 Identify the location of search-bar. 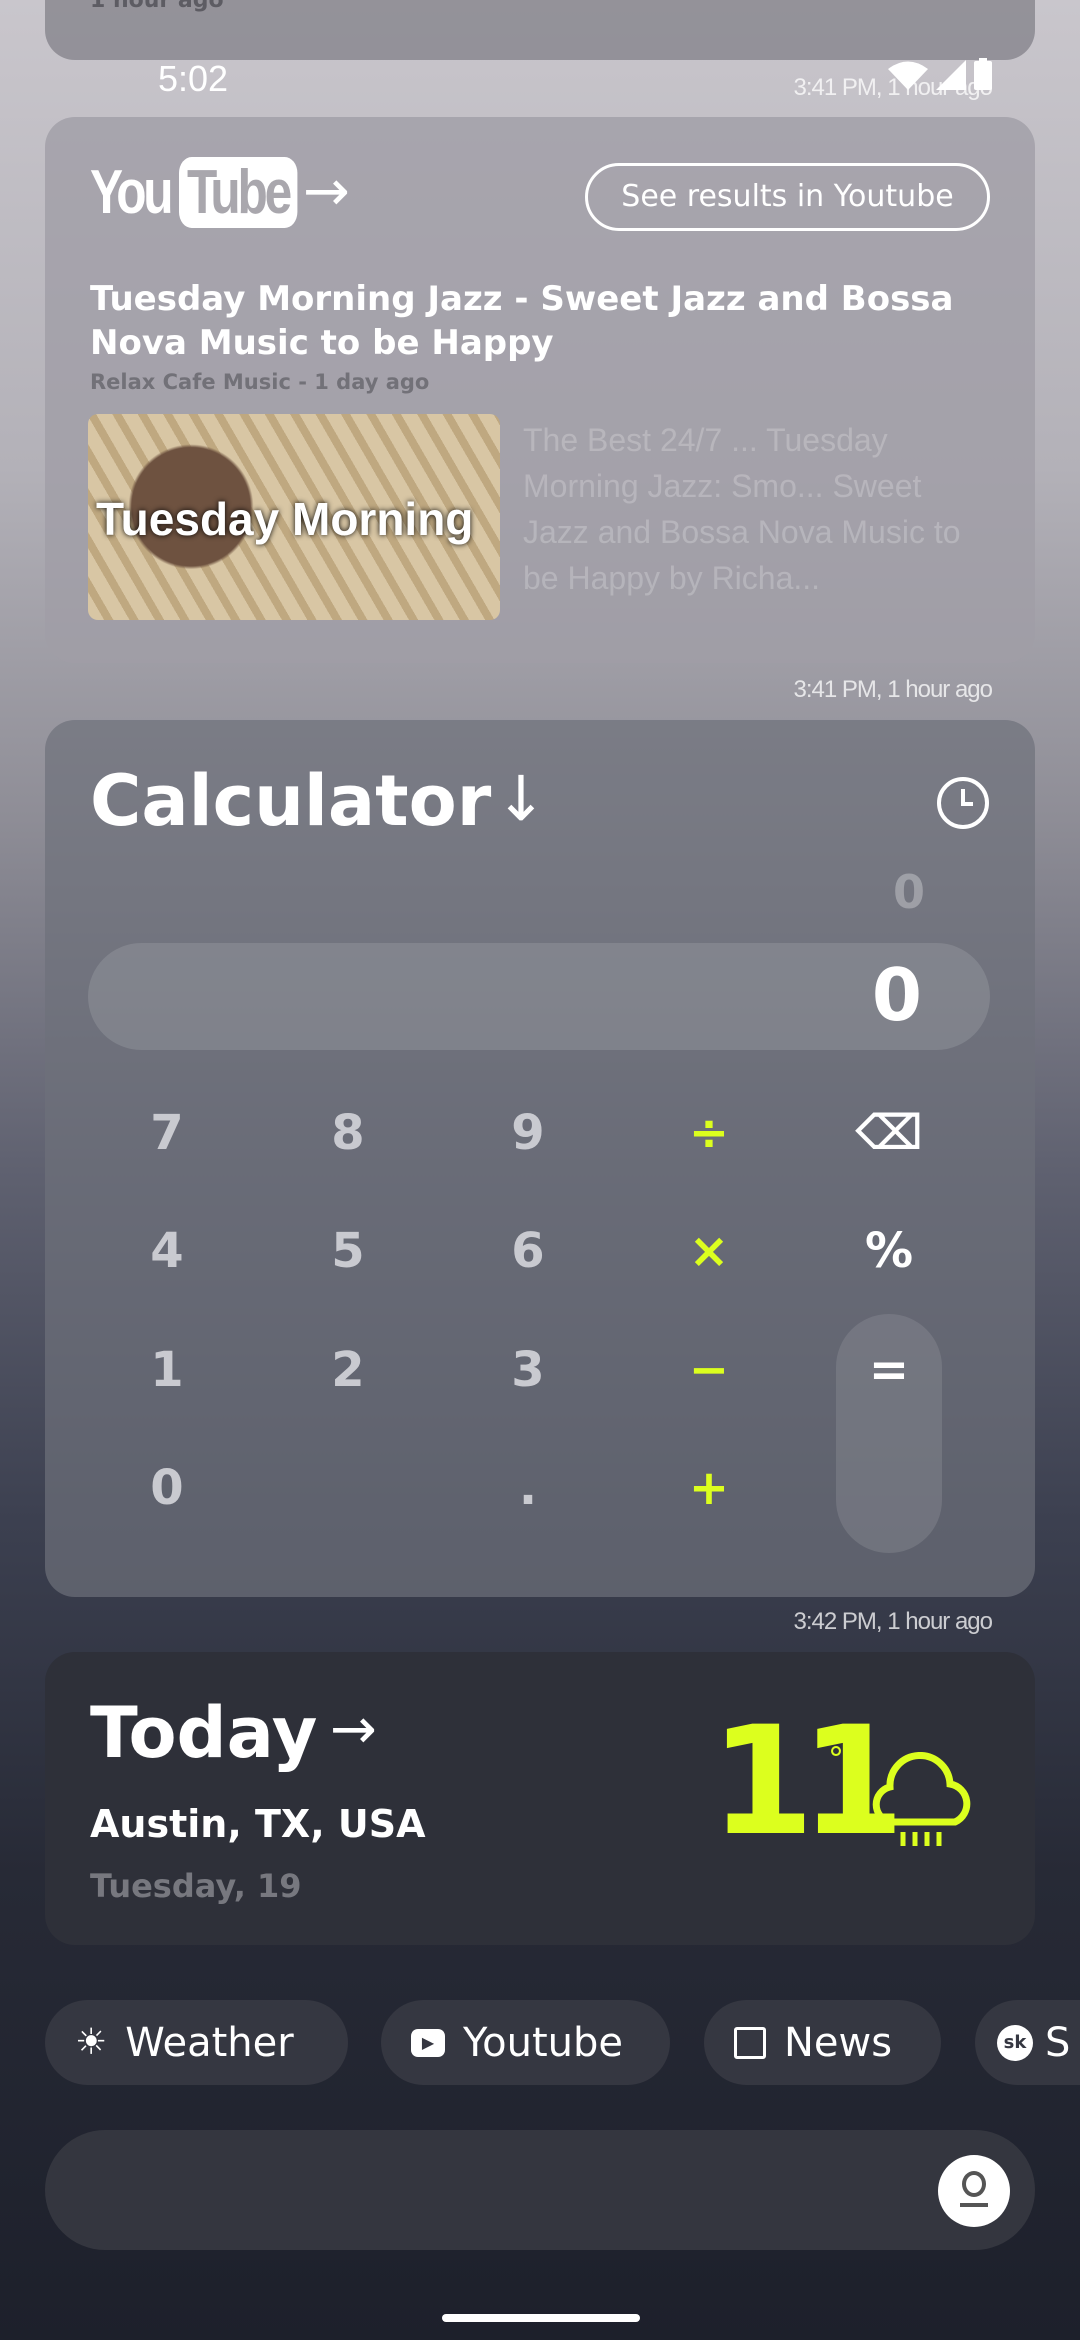
(540, 2190).